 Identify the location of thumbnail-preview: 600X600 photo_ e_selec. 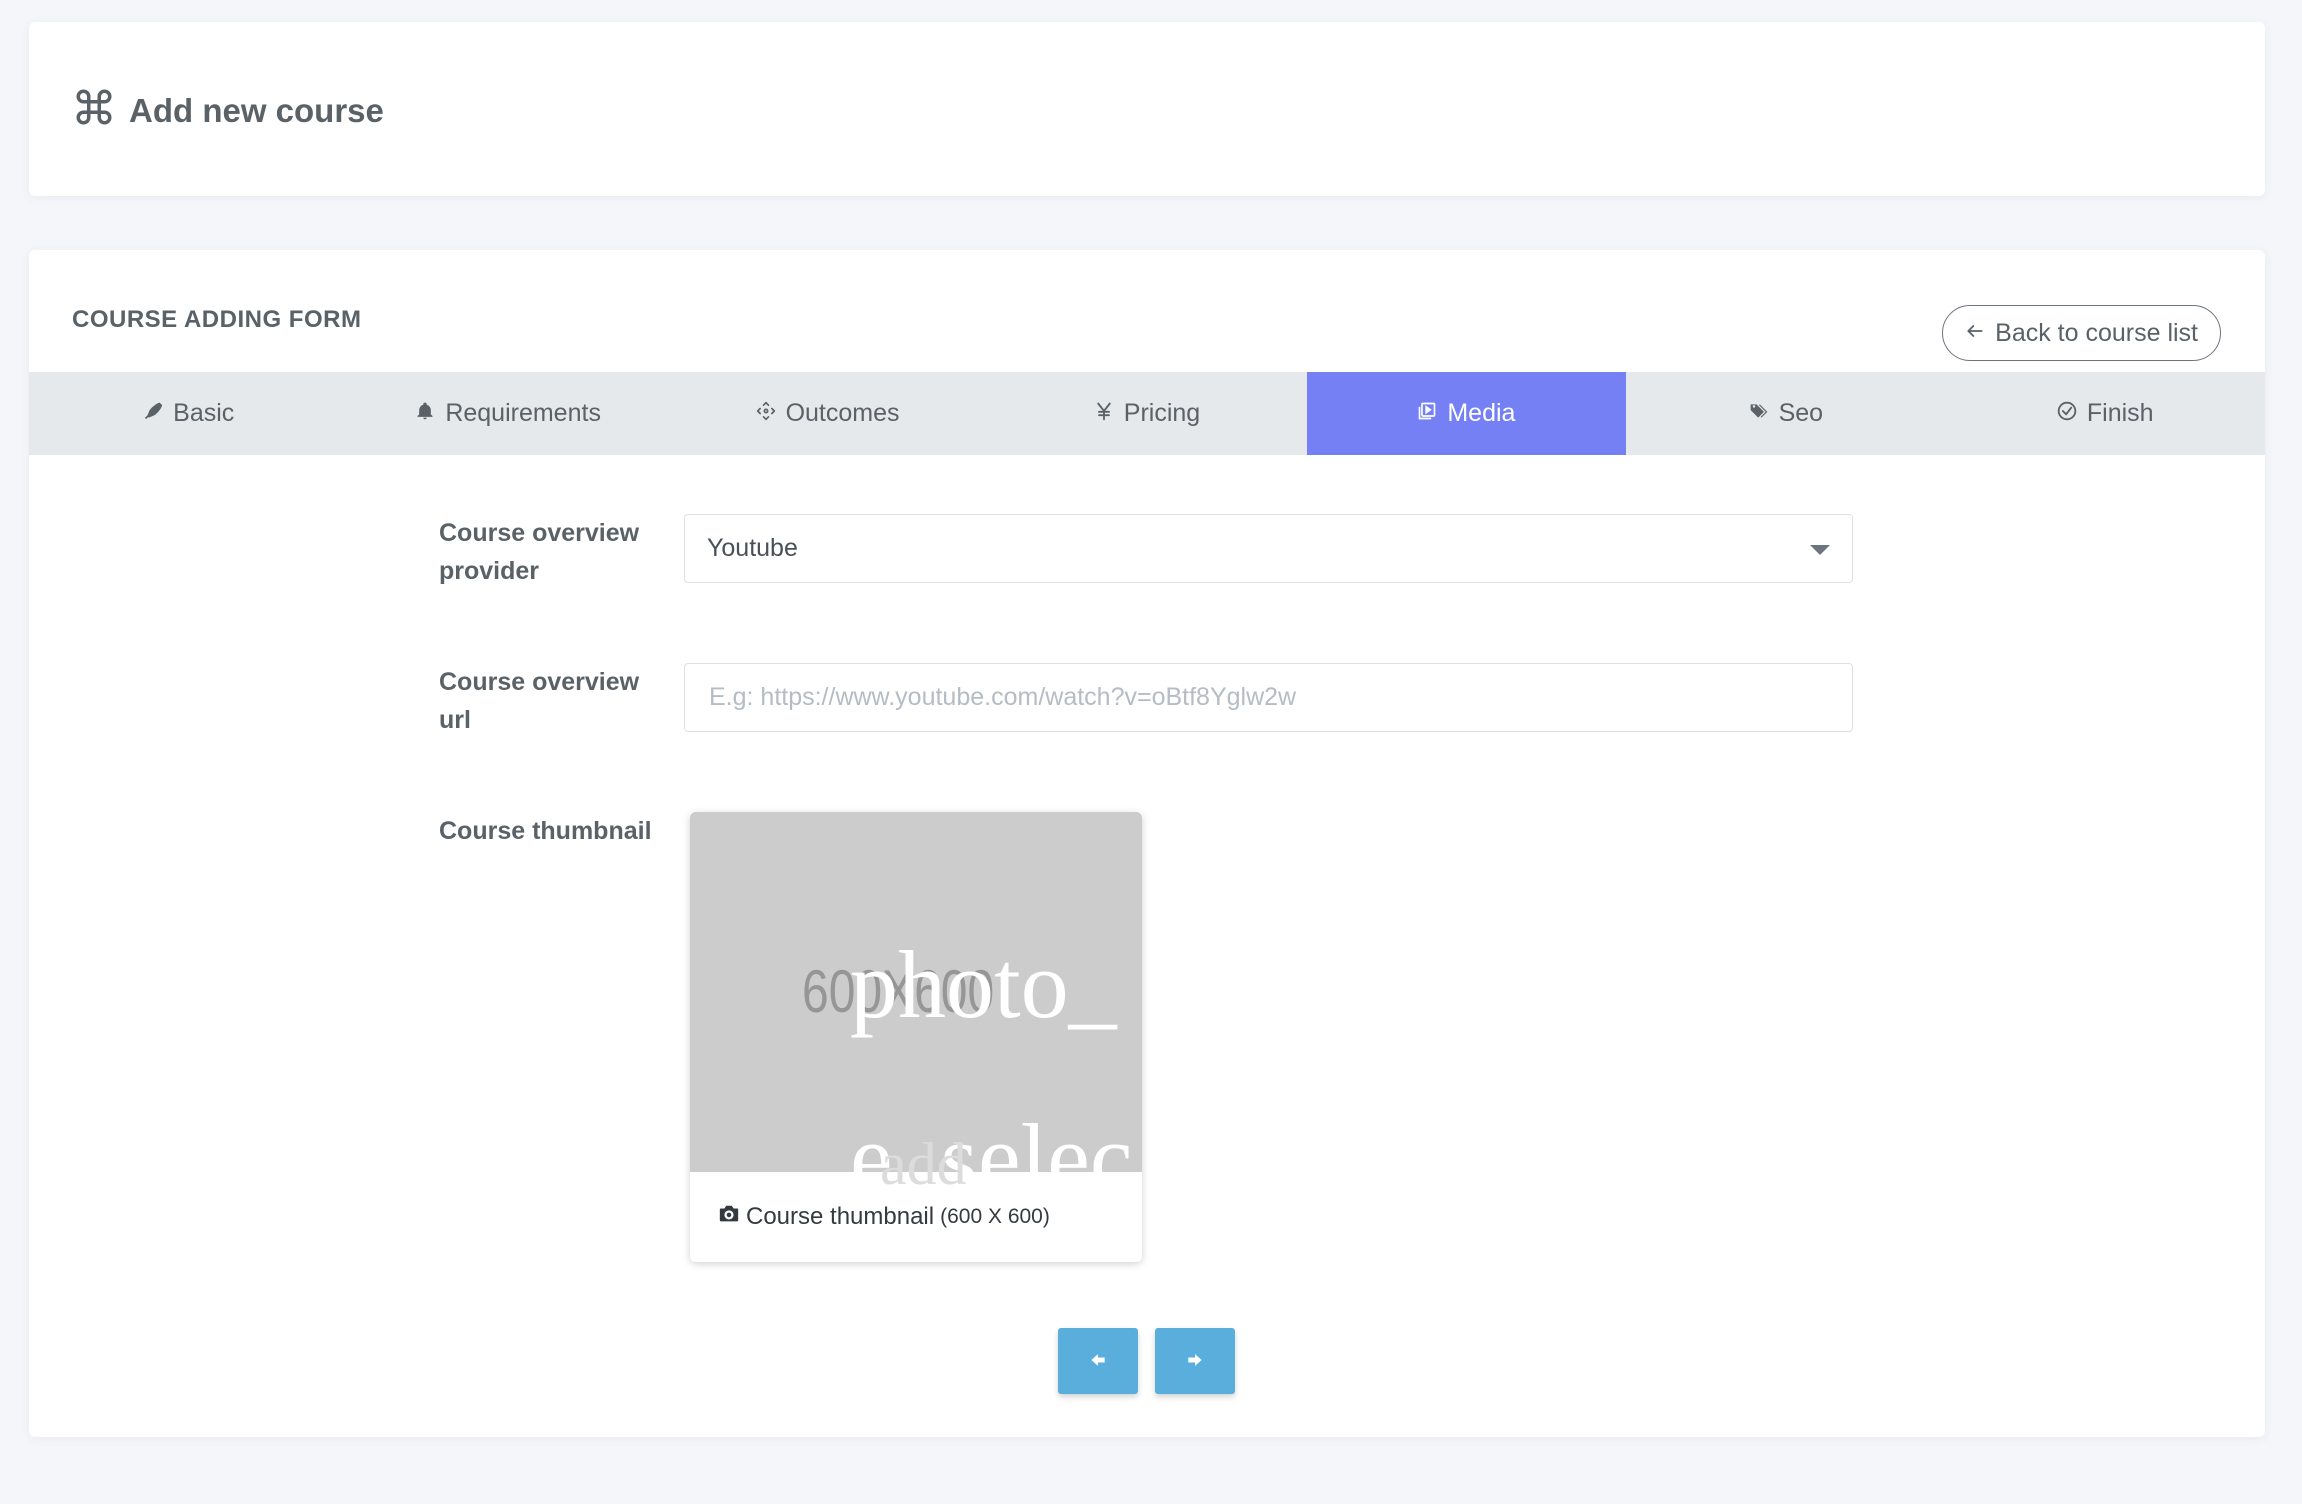
(916, 992).